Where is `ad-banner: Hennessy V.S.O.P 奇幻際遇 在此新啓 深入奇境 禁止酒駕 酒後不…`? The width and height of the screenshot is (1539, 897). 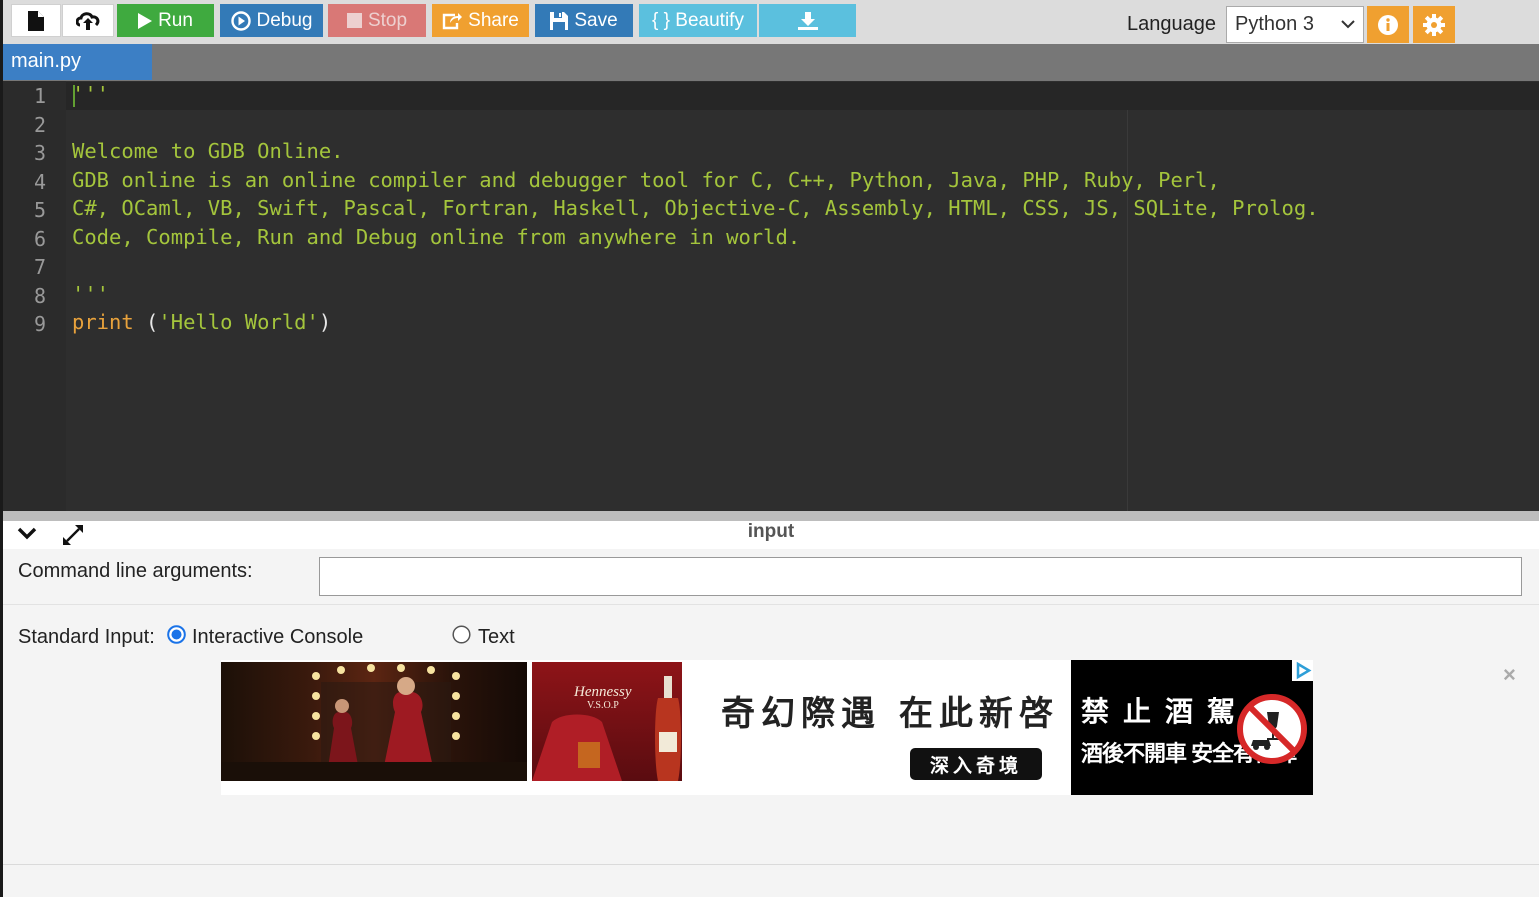
ad-banner: Hennessy V.S.O.P 奇幻際遇 在此新啓 深入奇境 禁止酒駕 酒後不… is located at coordinates (767, 727).